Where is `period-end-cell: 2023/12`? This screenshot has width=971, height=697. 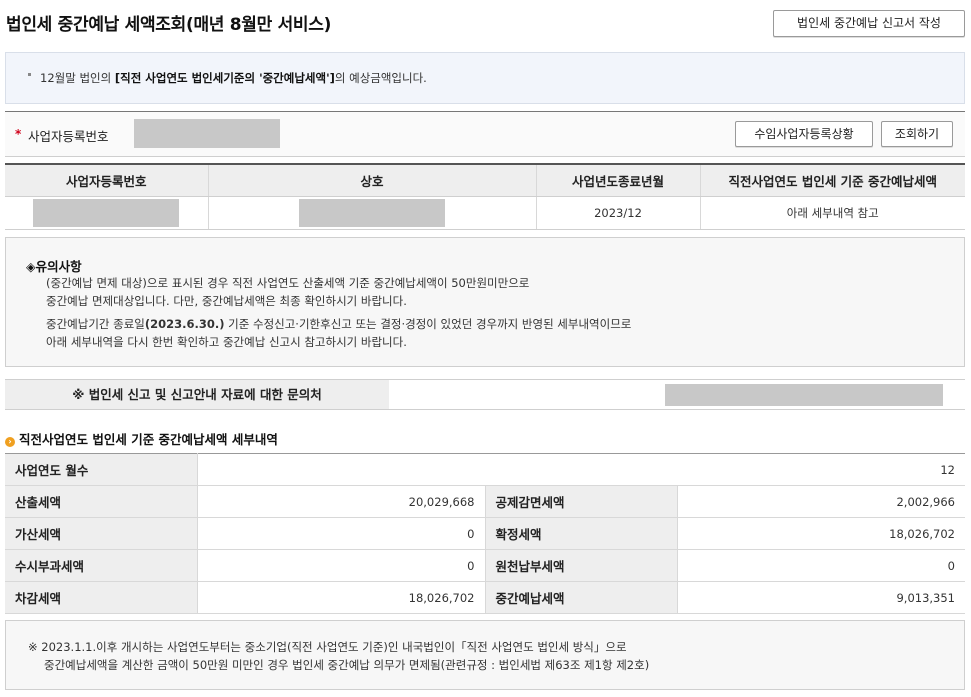
period-end-cell: 2023/12 is located at coordinates (617, 213).